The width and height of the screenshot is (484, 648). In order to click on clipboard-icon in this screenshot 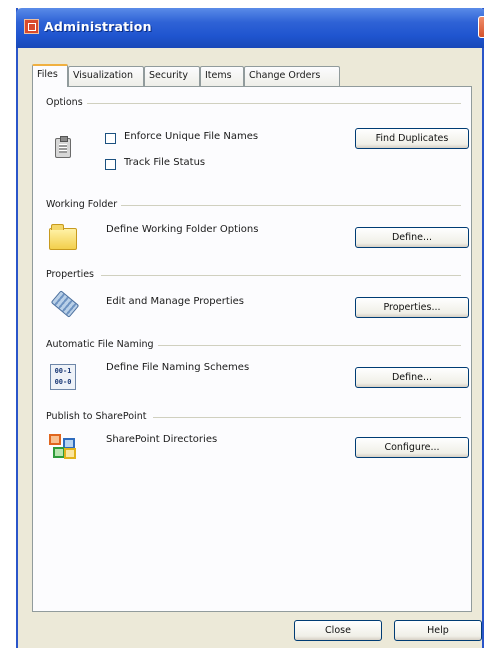, I will do `click(63, 147)`.